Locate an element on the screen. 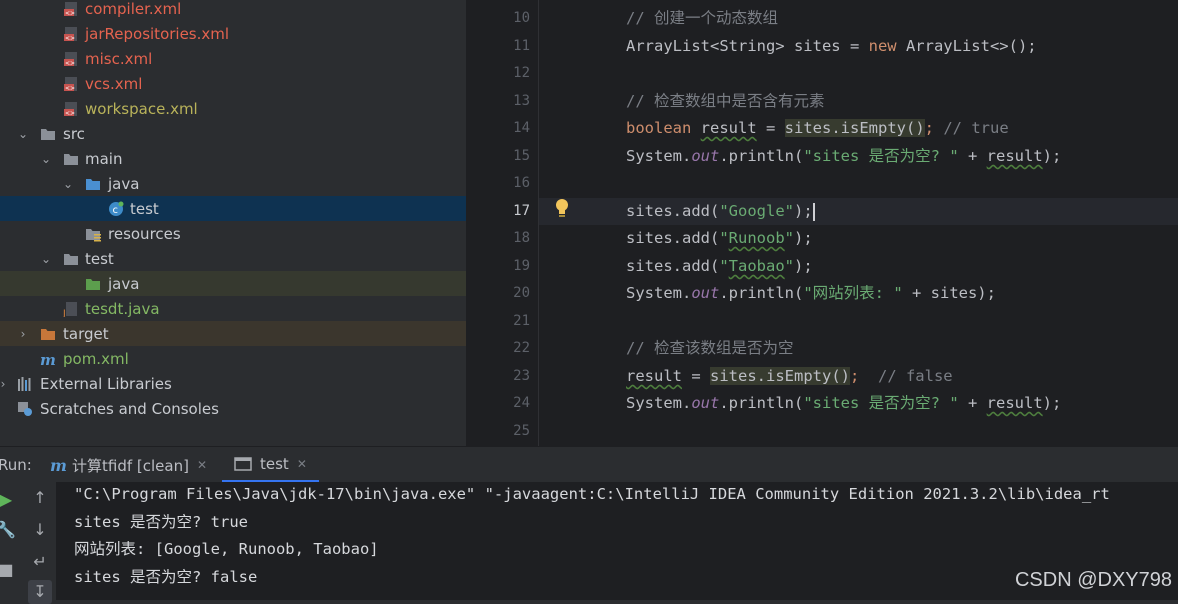 This screenshot has width=1178, height=604. text-caret is located at coordinates (813, 211).